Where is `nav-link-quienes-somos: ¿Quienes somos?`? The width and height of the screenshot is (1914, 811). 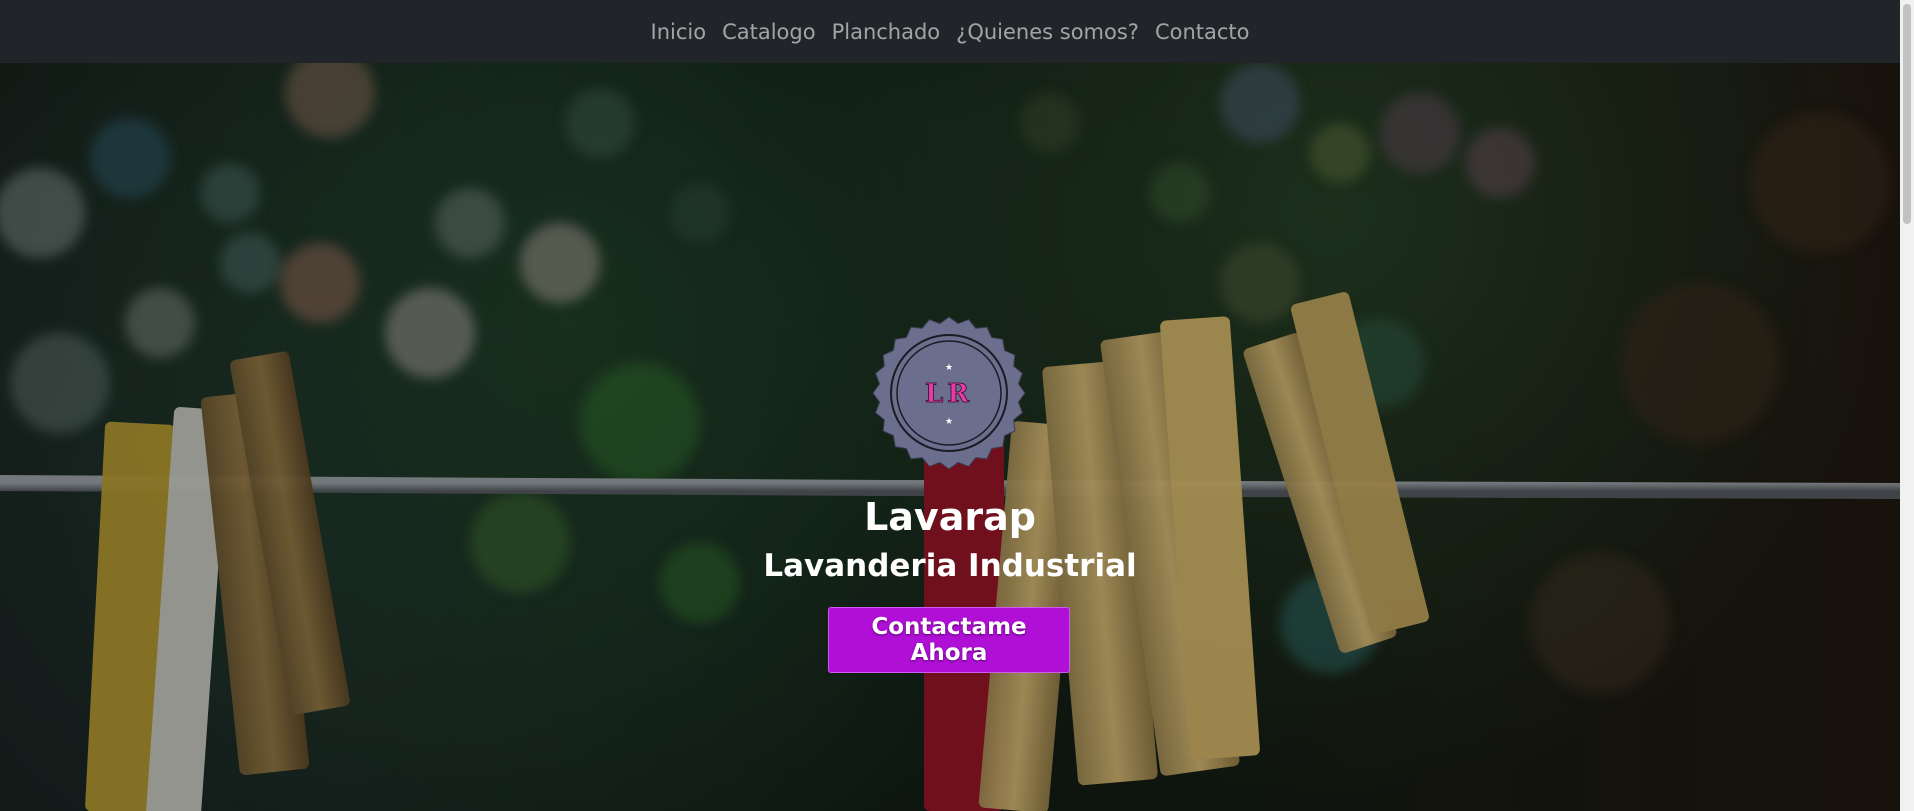
nav-link-quienes-somos: ¿Quienes somos? is located at coordinates (1047, 32).